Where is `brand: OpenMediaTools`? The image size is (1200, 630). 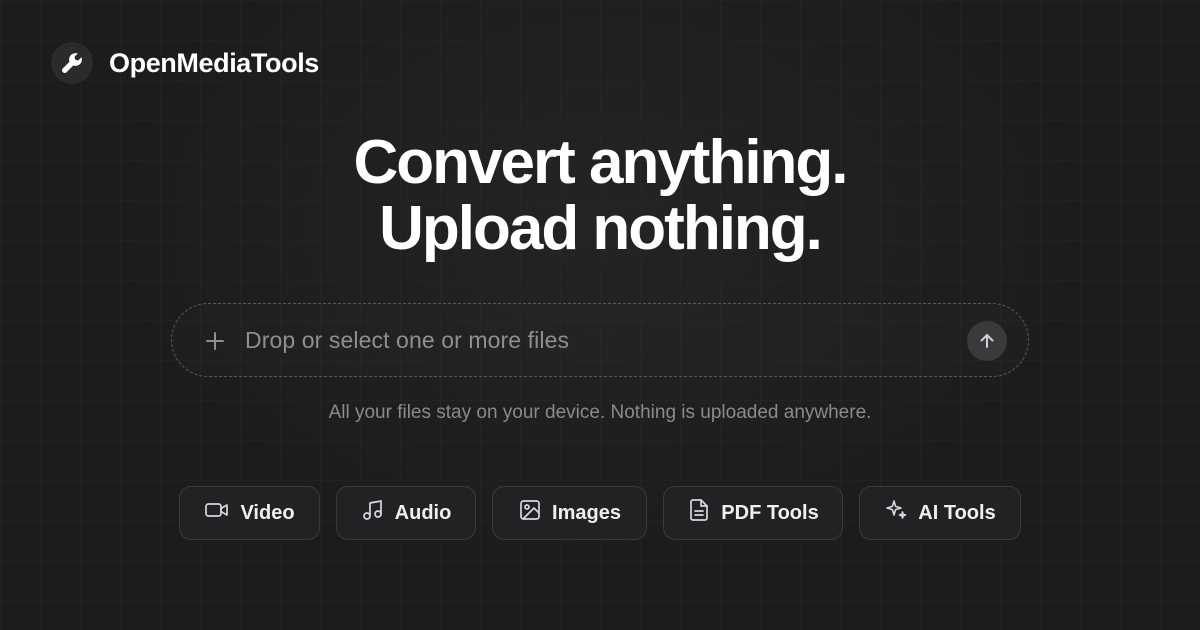 brand: OpenMediaTools is located at coordinates (185, 63).